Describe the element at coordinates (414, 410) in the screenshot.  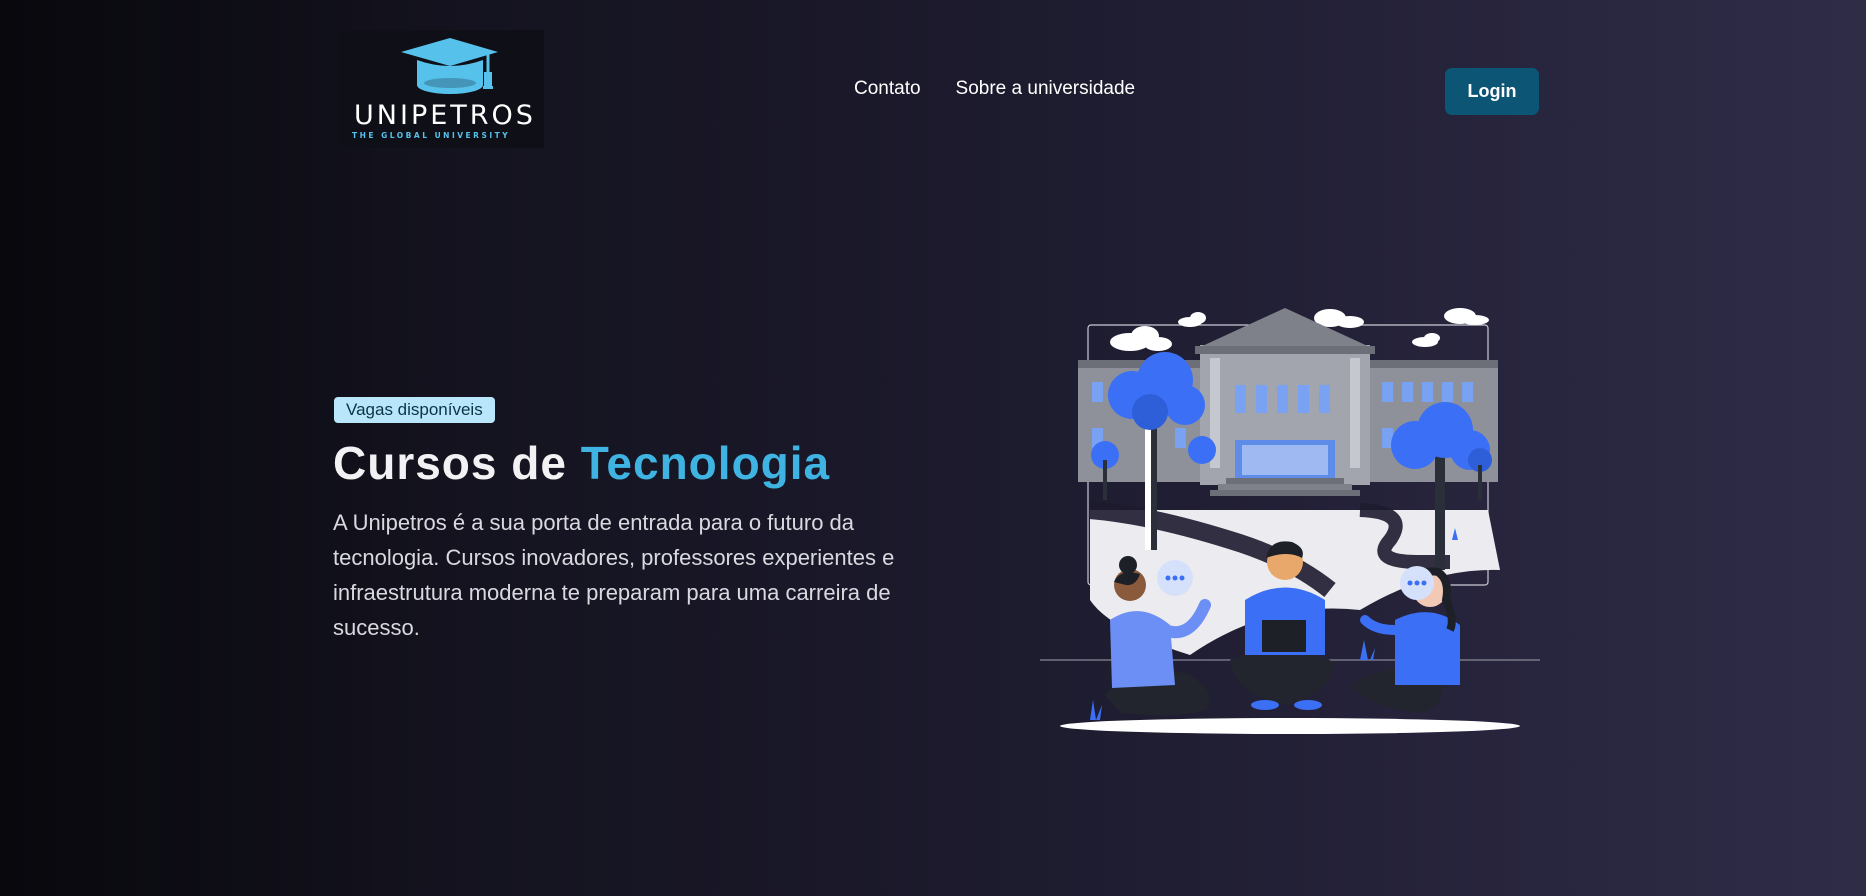
I see `status-badge: Vagas disponíveis` at that location.